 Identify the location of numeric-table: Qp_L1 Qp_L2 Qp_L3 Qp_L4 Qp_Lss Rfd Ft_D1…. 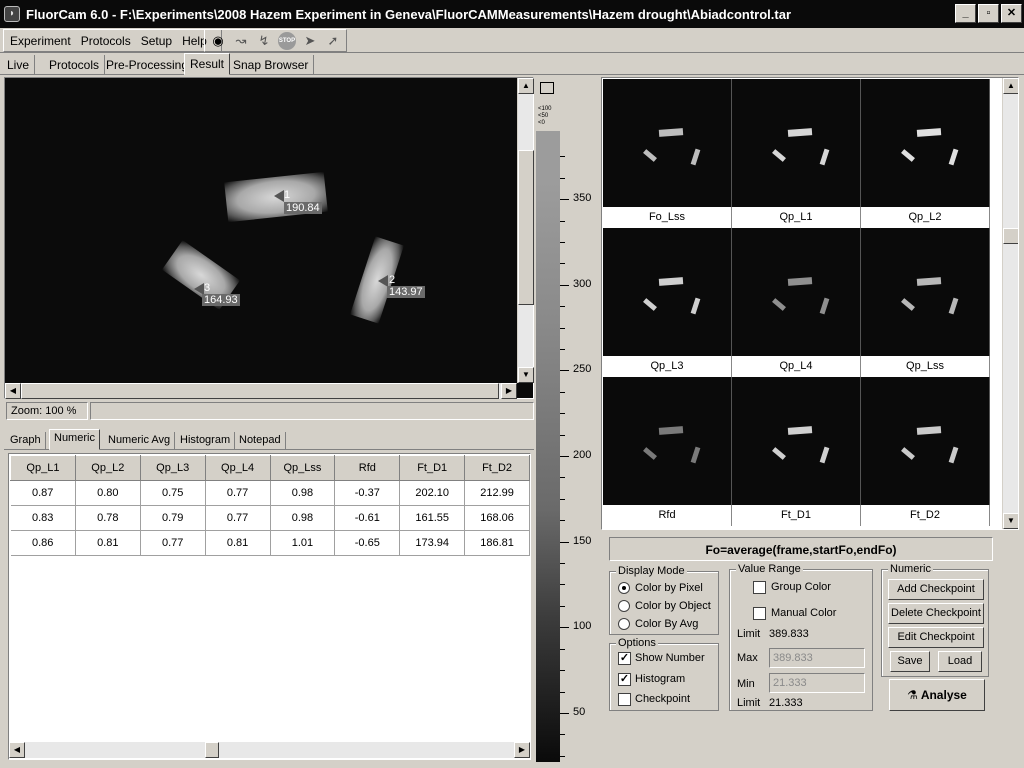
(270, 505).